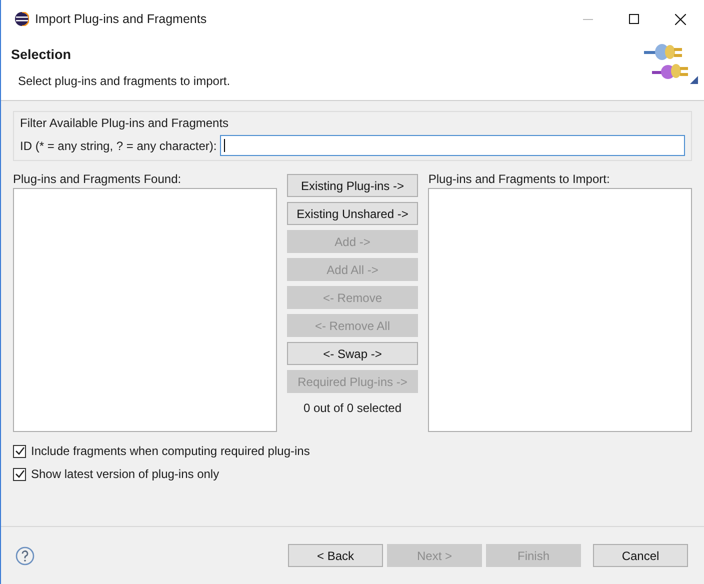 This screenshot has width=704, height=584. Describe the element at coordinates (352, 213) in the screenshot. I see `action-button: Existing Unshared ->` at that location.